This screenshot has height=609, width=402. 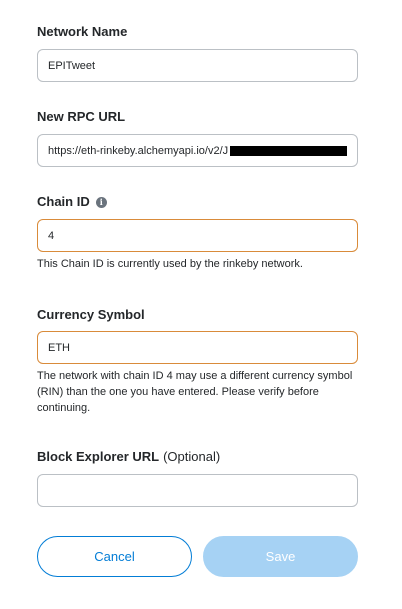 I want to click on chain-id-value: 4, so click(x=51, y=235).